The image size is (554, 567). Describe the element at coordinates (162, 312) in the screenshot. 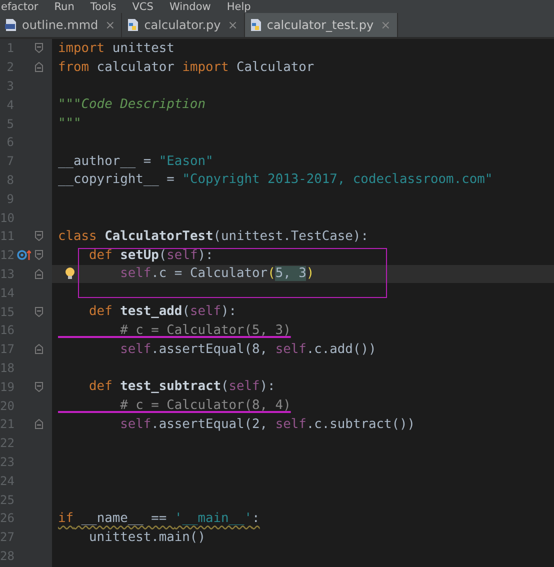

I see `code-line: def test_add(self):` at that location.